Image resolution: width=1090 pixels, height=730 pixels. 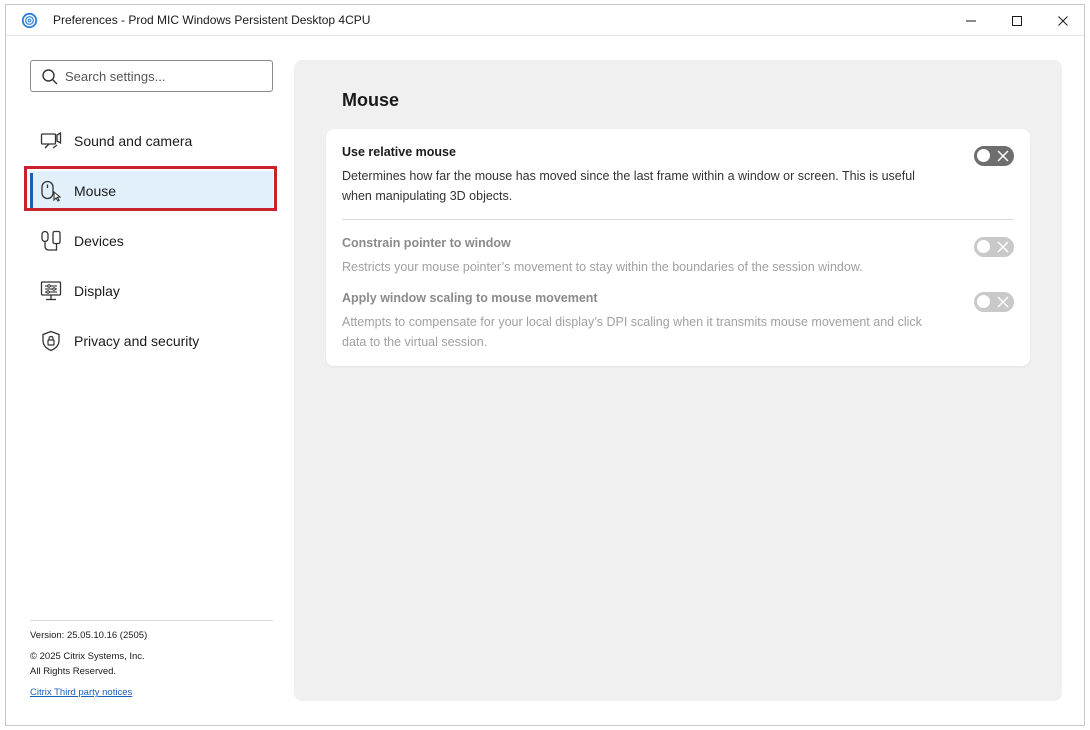 I want to click on setting-title: Constrain pointer to window, so click(x=426, y=243).